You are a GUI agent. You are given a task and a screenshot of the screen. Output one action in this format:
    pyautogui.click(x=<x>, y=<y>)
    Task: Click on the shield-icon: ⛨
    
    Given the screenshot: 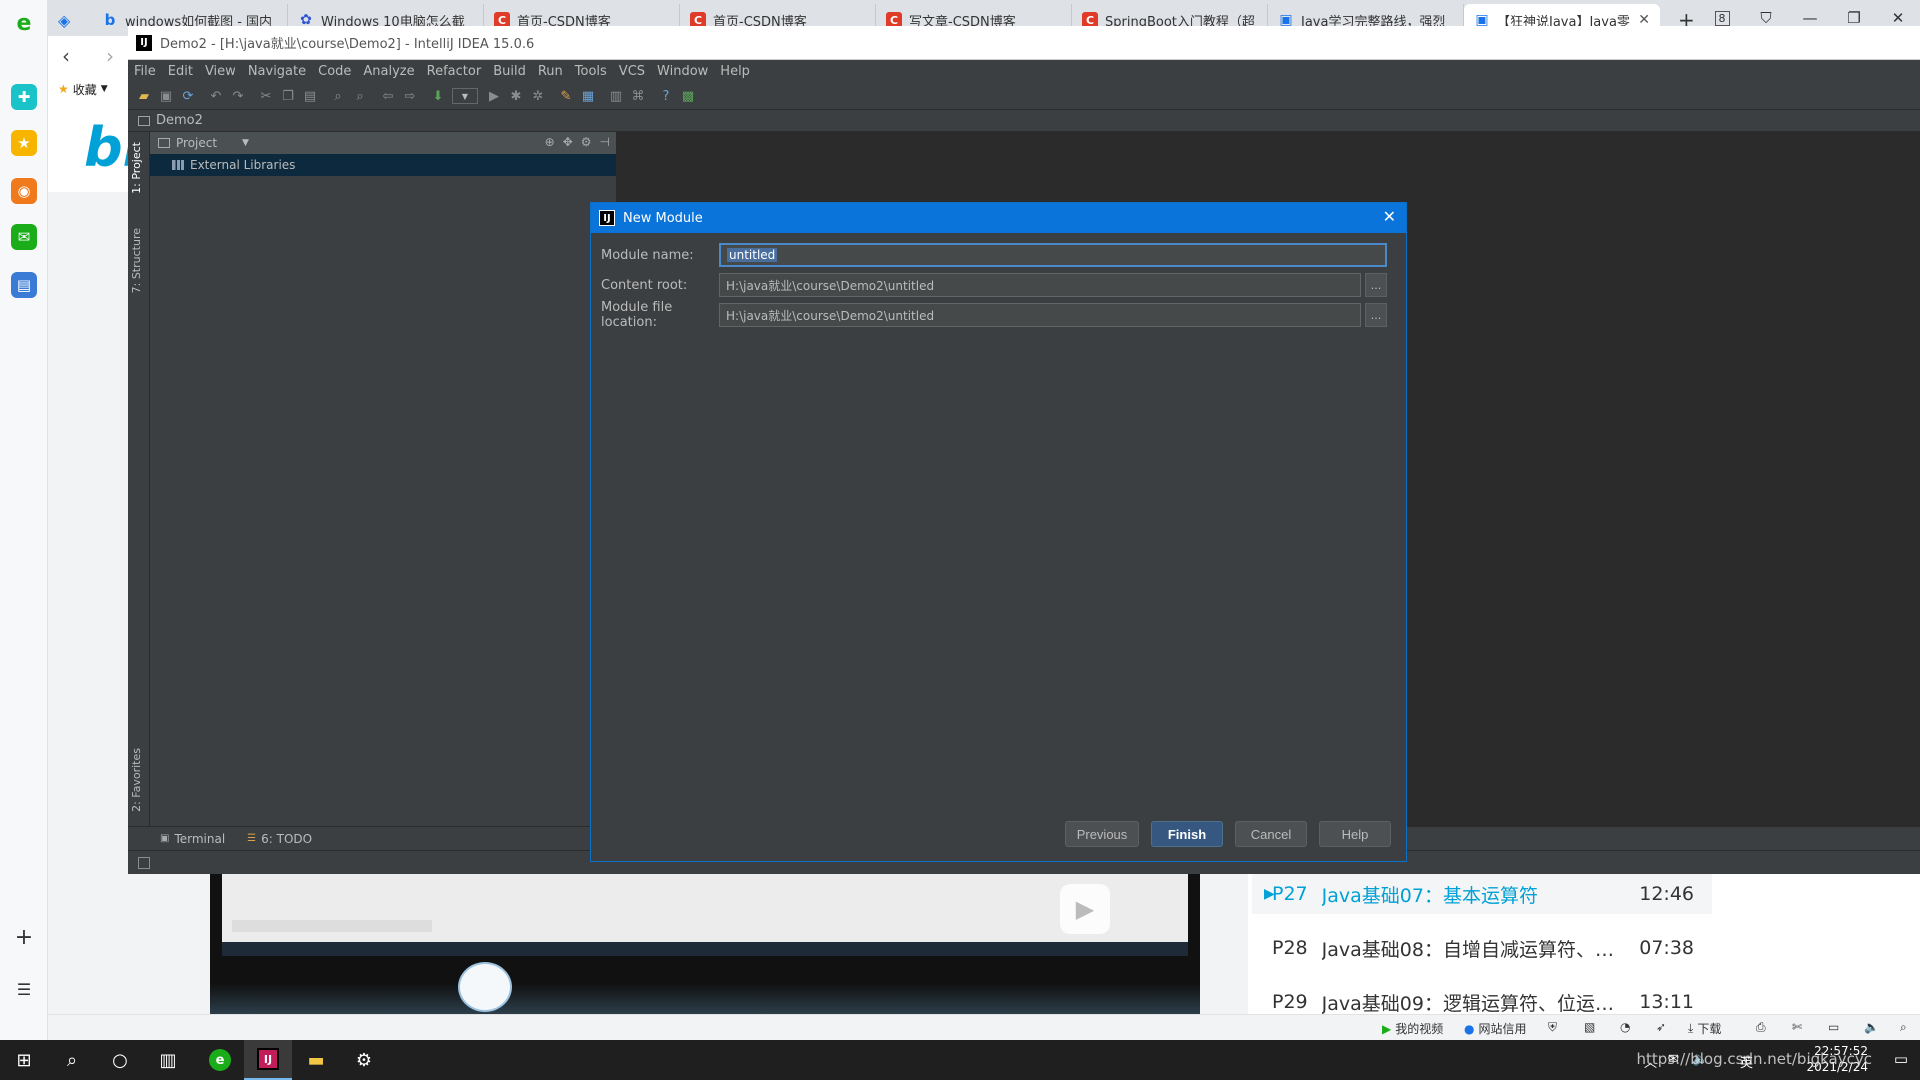 What is the action you would take?
    pyautogui.click(x=1552, y=1027)
    